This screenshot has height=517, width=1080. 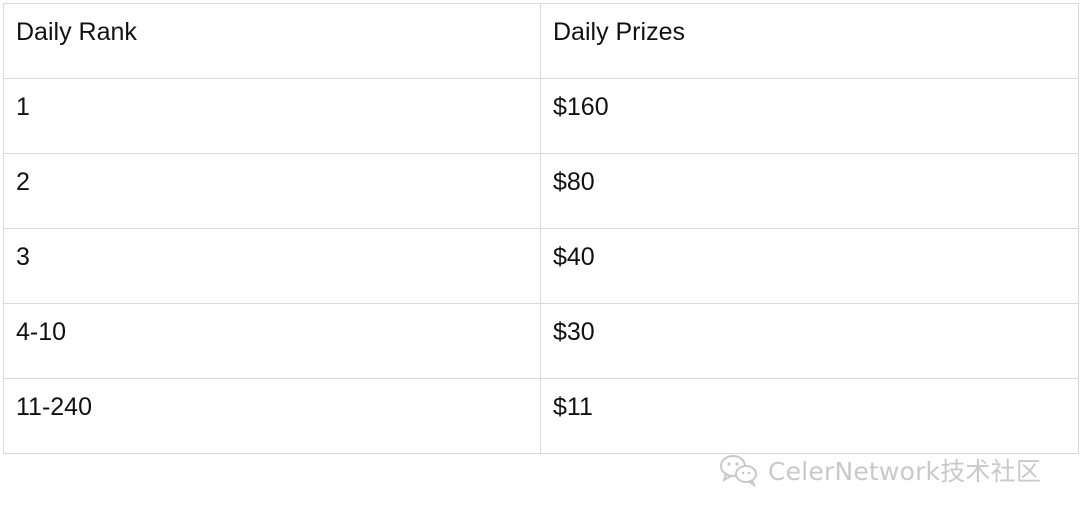 I want to click on table-row: 1 $160, so click(x=541, y=116).